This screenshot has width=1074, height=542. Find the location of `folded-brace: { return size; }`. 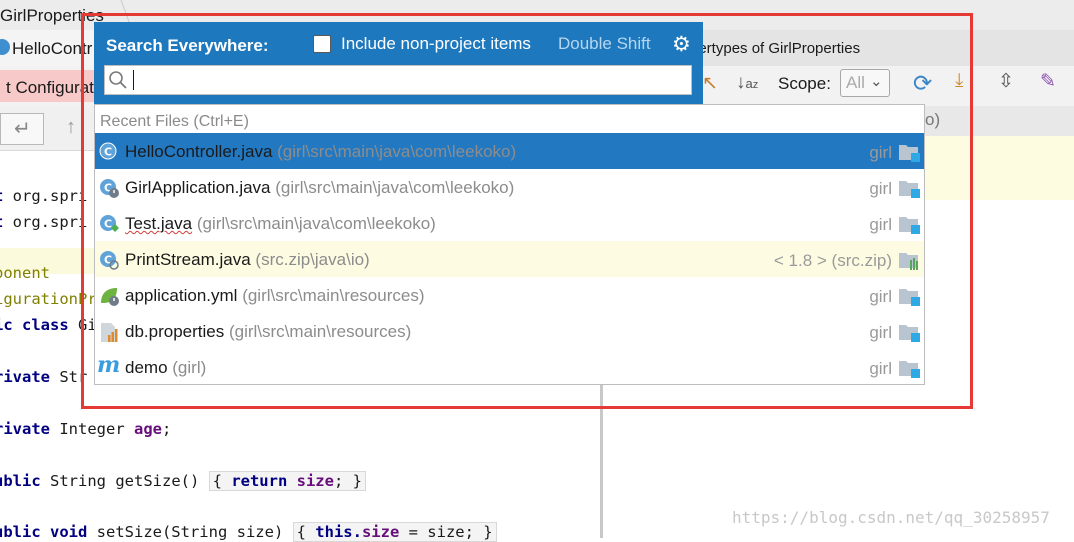

folded-brace: { return size; } is located at coordinates (287, 481).